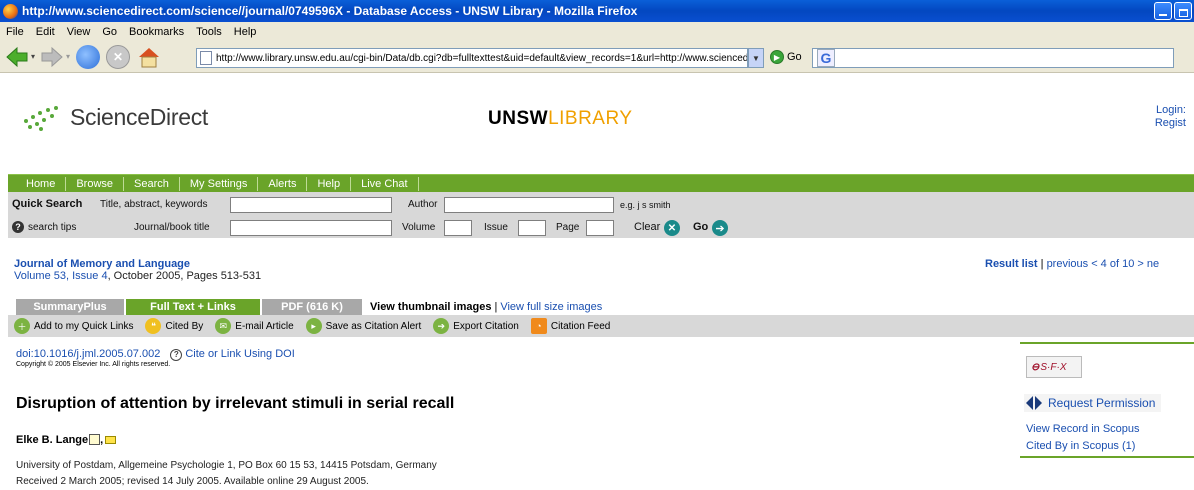 The image size is (1194, 490). Describe the element at coordinates (672, 228) in the screenshot. I see `clear-icon: ✕` at that location.